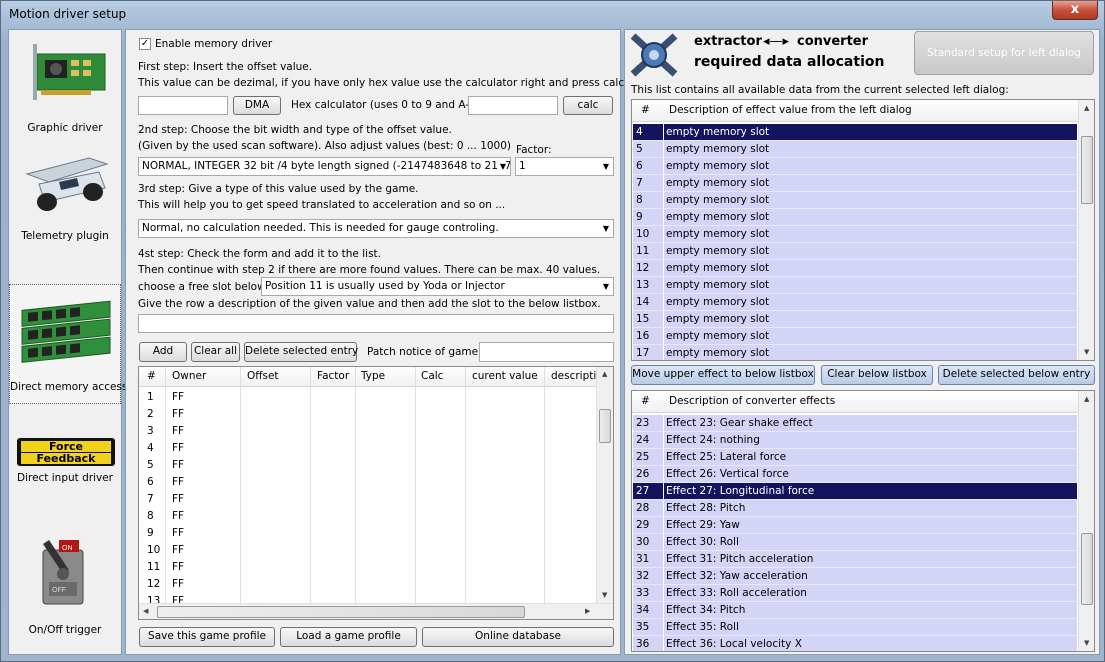  Describe the element at coordinates (518, 637) in the screenshot. I see `online-database-button: Online database` at that location.